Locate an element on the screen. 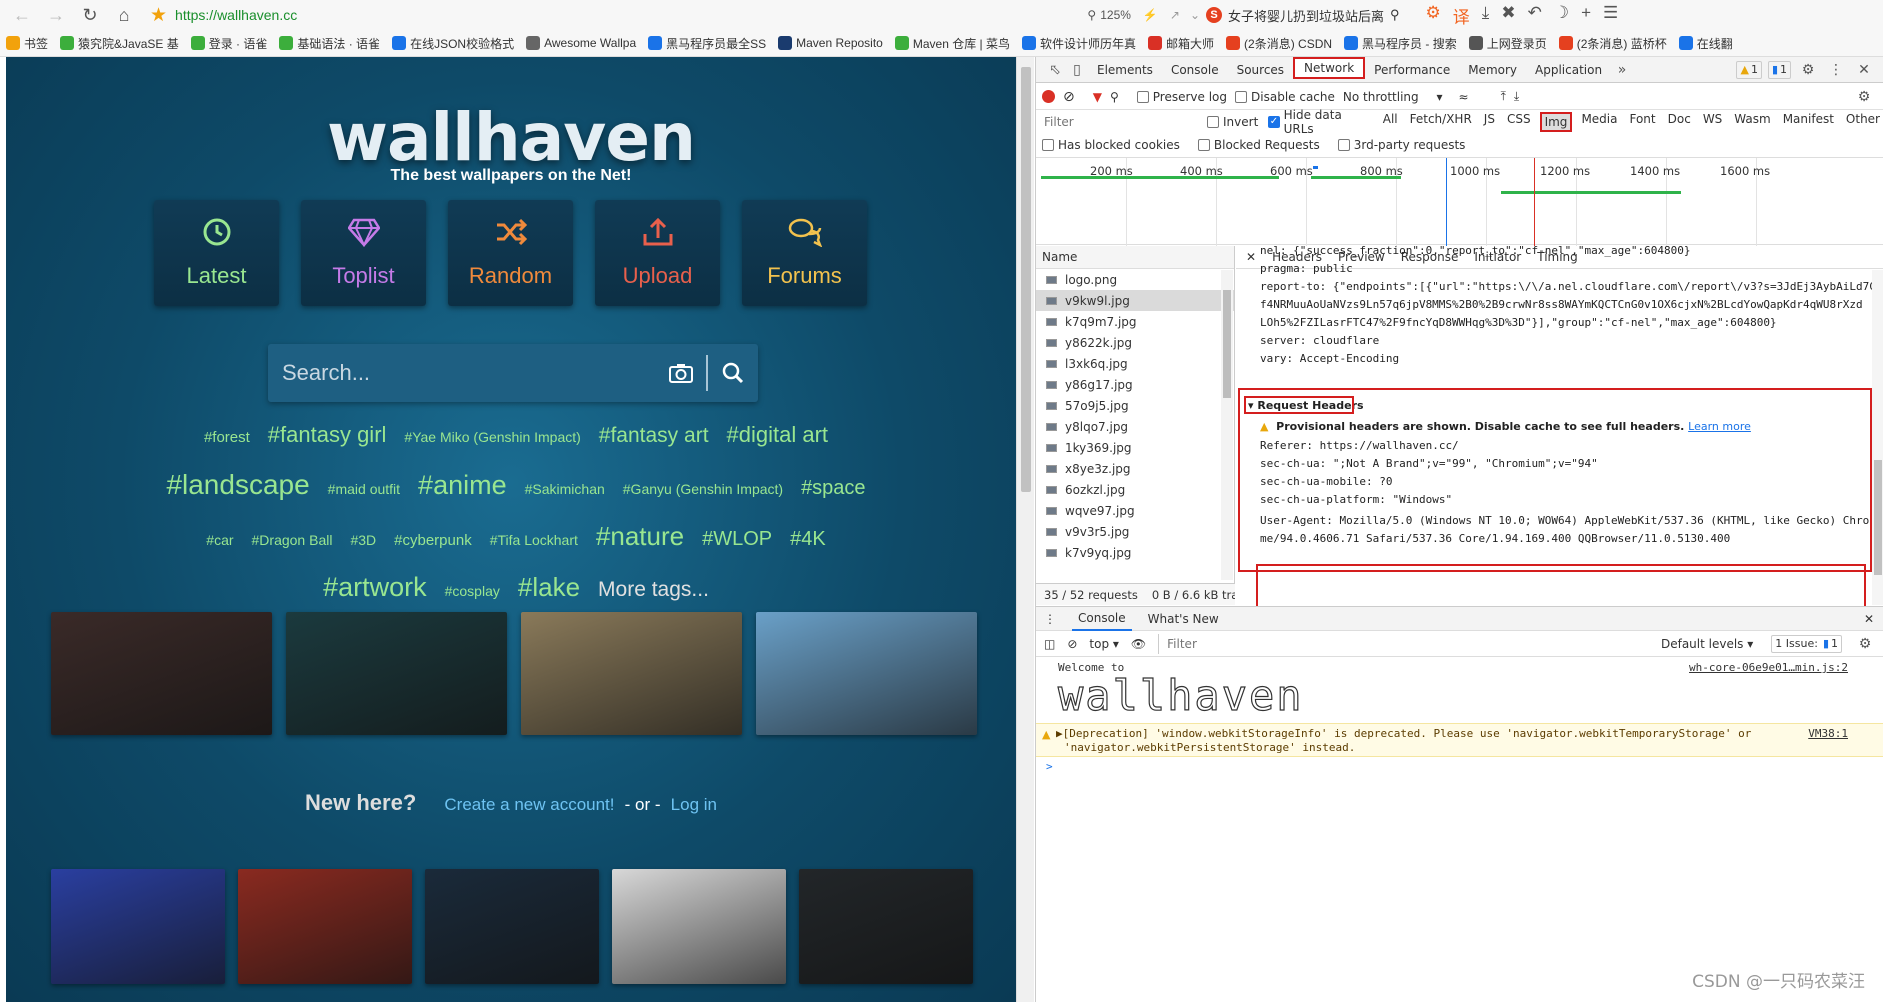 Image resolution: width=1883 pixels, height=1002 pixels. clear-console-icon: ⊘ is located at coordinates (1072, 644).